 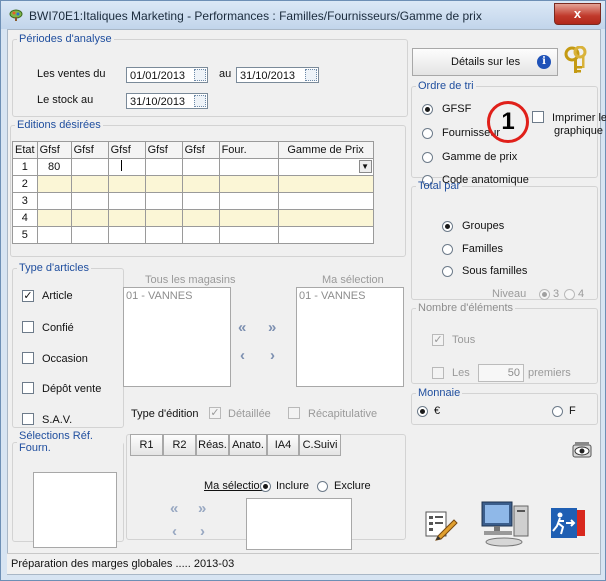 What do you see at coordinates (212, 445) in the screenshot?
I see `tab-reas: Réas.` at bounding box center [212, 445].